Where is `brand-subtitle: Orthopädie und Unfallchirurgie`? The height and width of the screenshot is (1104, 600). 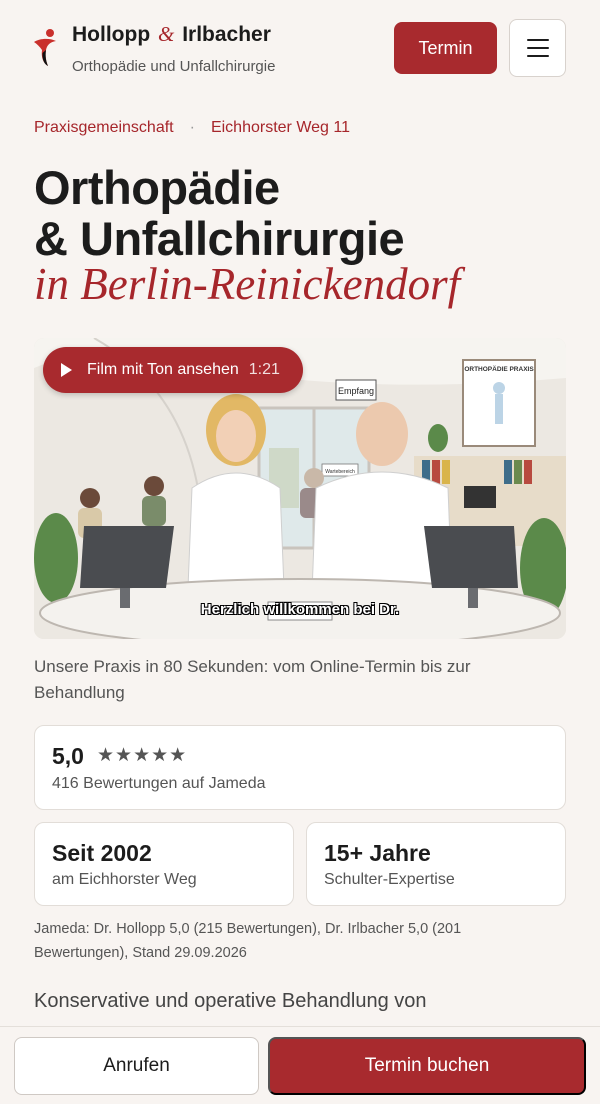 brand-subtitle: Orthopädie und Unfallchirurgie is located at coordinates (174, 66).